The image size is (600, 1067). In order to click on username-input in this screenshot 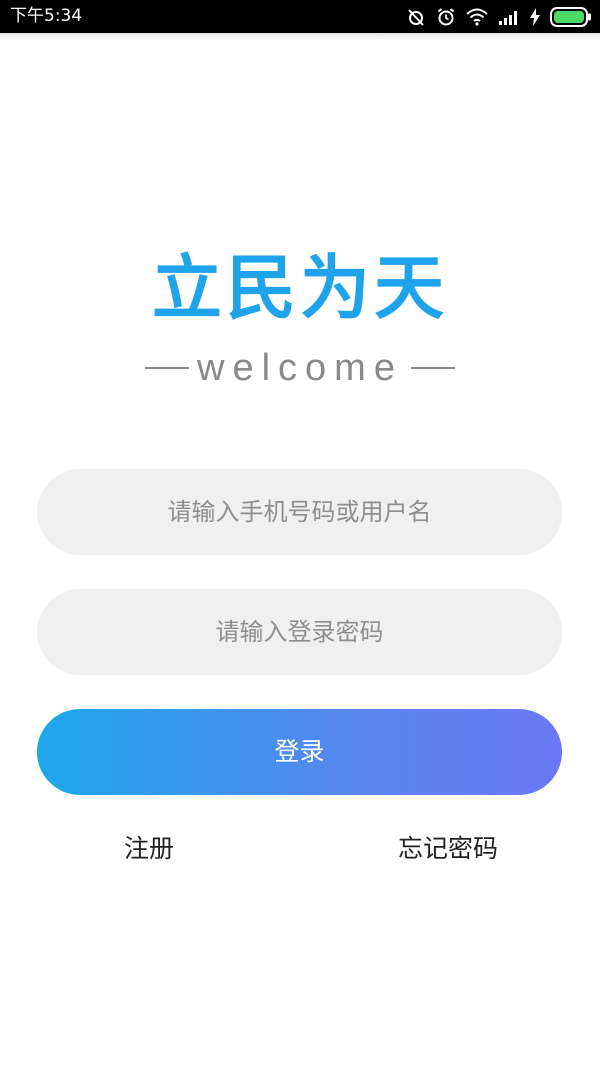, I will do `click(299, 512)`.